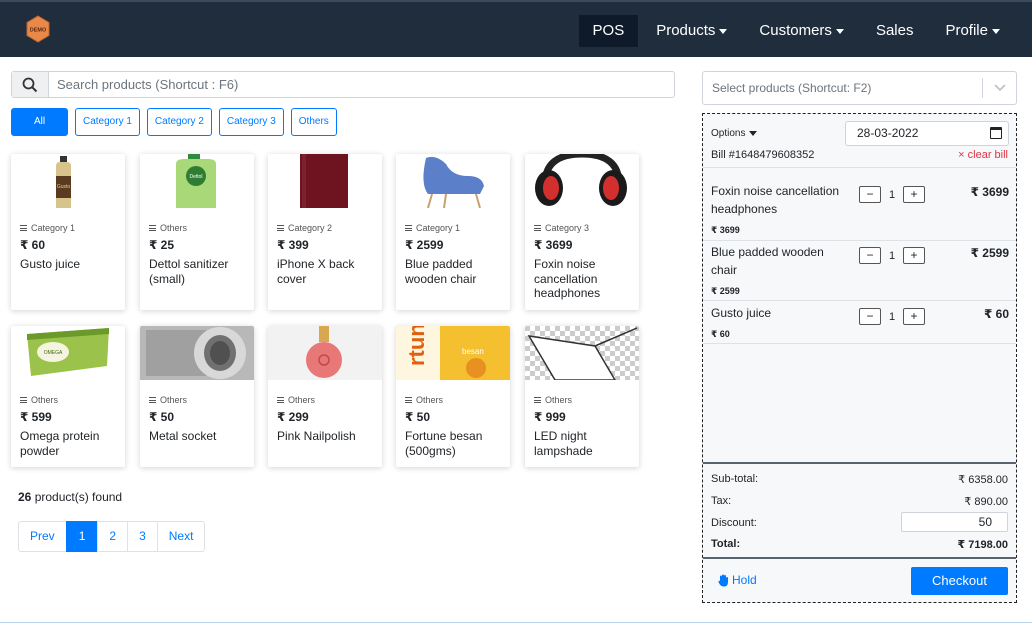  Describe the element at coordinates (60, 443) in the screenshot. I see `product-name: Omega protein powder` at that location.